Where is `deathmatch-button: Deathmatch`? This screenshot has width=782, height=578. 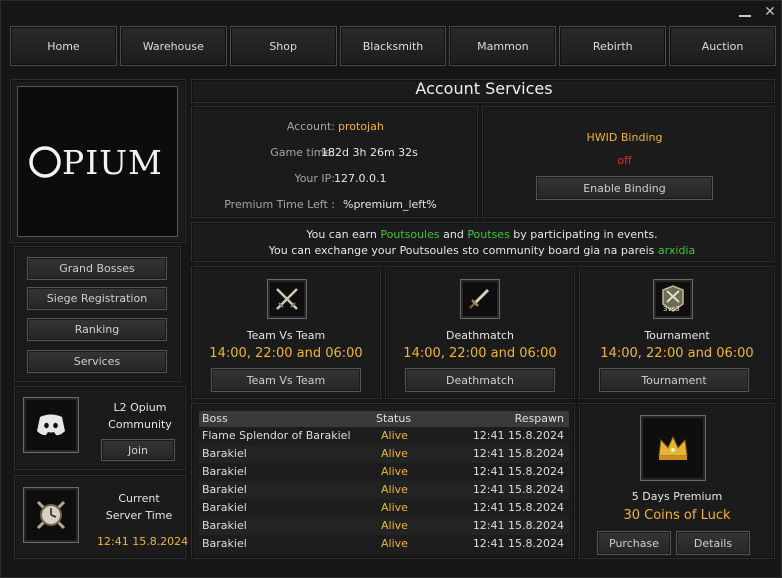 deathmatch-button: Deathmatch is located at coordinates (480, 380).